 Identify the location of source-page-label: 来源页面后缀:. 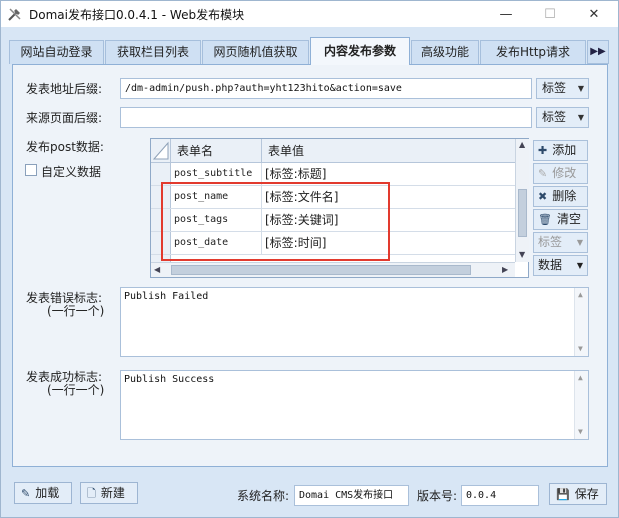
(64, 118).